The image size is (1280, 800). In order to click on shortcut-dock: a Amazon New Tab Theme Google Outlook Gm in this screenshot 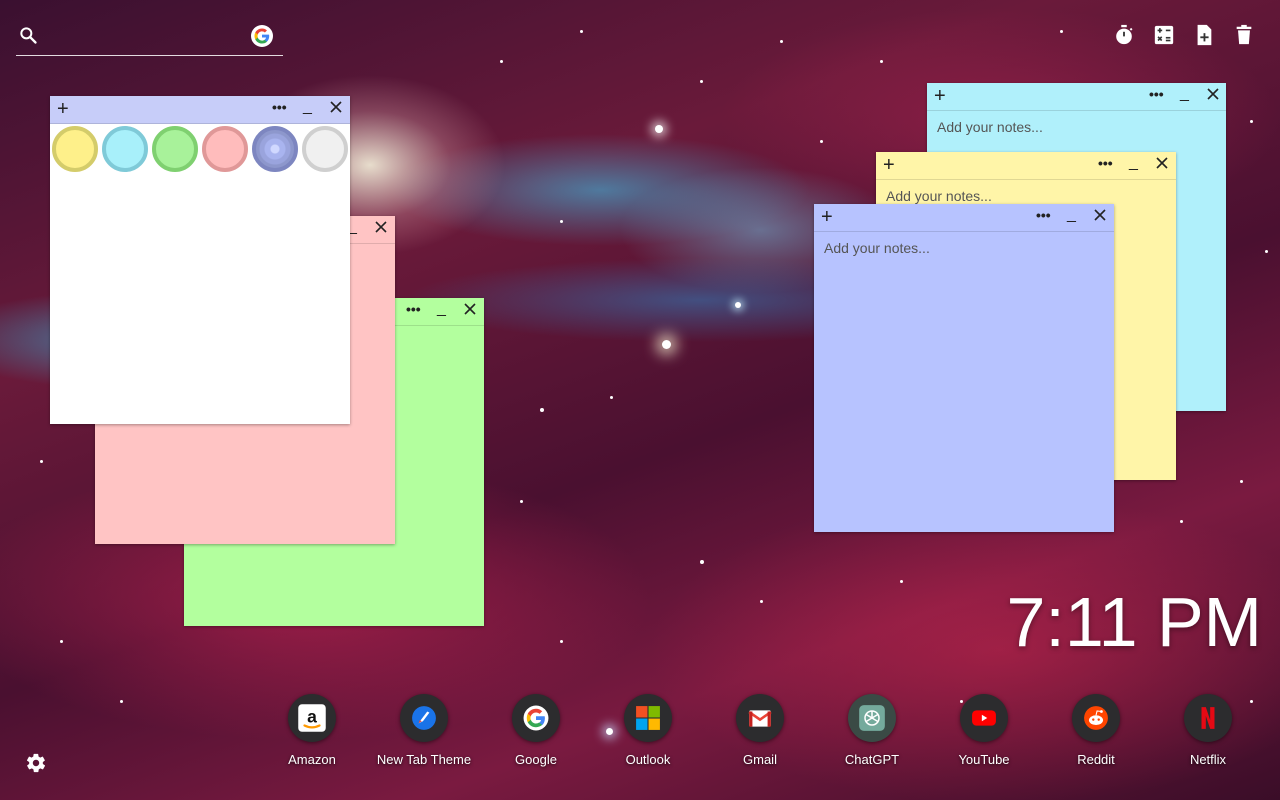, I will do `click(760, 734)`.